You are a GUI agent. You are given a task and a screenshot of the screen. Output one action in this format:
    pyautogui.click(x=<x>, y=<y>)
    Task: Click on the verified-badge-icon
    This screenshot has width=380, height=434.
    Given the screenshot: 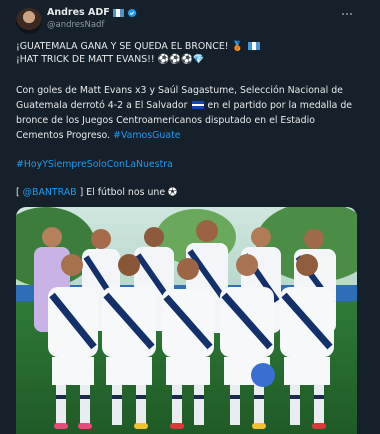 What is the action you would take?
    pyautogui.click(x=132, y=12)
    